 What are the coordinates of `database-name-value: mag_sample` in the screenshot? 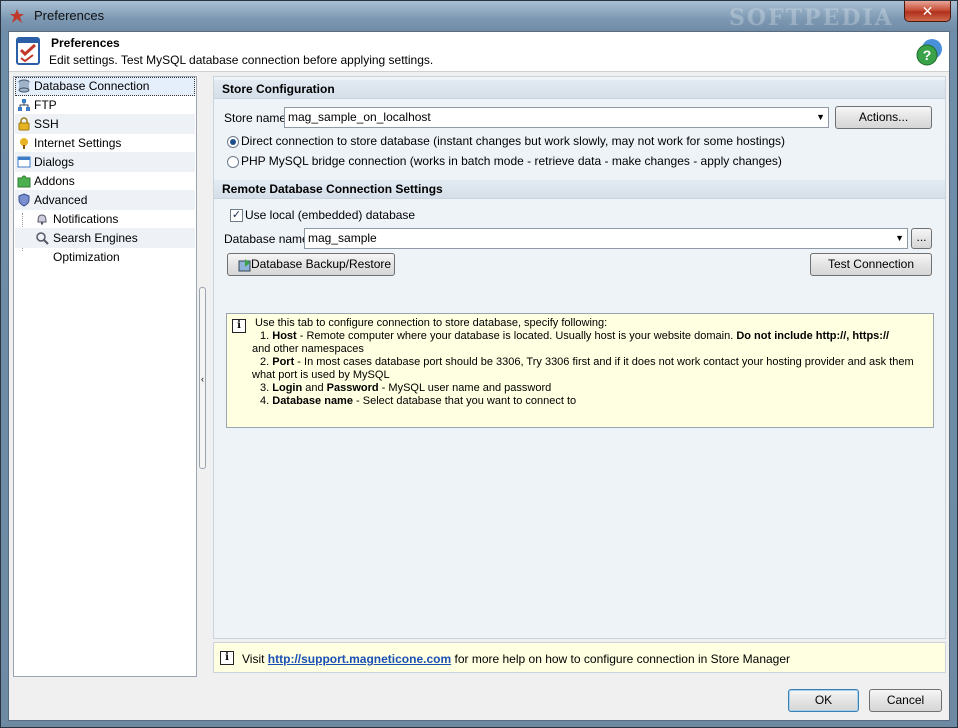 It's located at (342, 238).